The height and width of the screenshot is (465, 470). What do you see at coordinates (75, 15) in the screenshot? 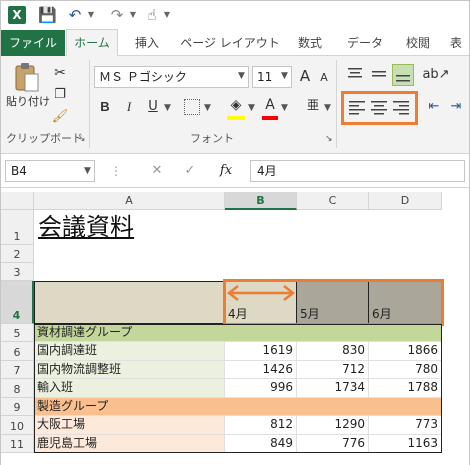
I see `undo-icon: ↶` at bounding box center [75, 15].